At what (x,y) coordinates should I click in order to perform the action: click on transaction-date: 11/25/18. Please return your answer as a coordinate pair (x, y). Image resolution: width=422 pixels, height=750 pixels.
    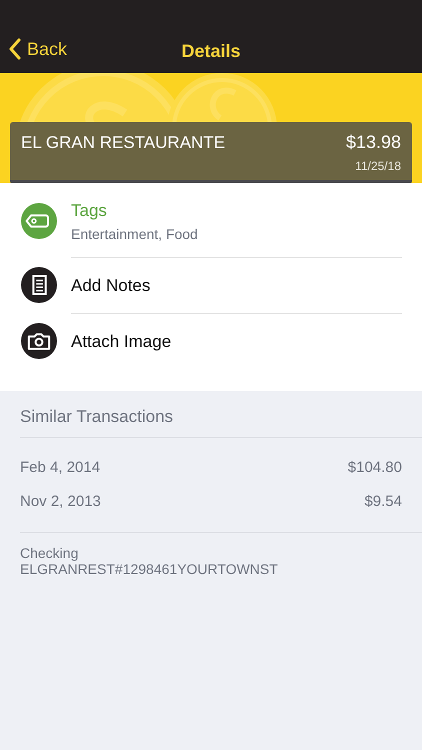
    Looking at the image, I should click on (378, 166).